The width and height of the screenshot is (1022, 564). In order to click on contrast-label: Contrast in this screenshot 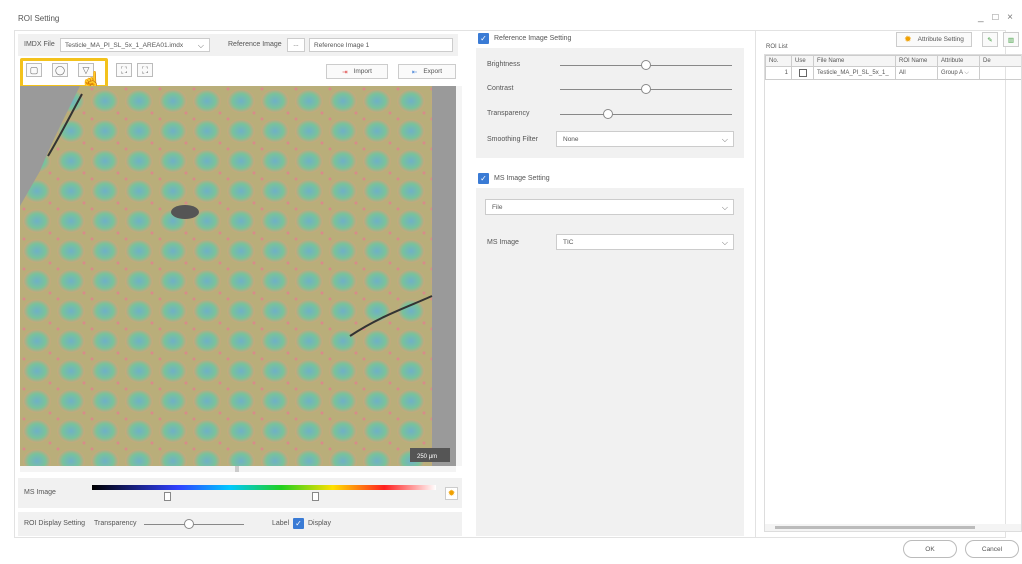, I will do `click(500, 88)`.